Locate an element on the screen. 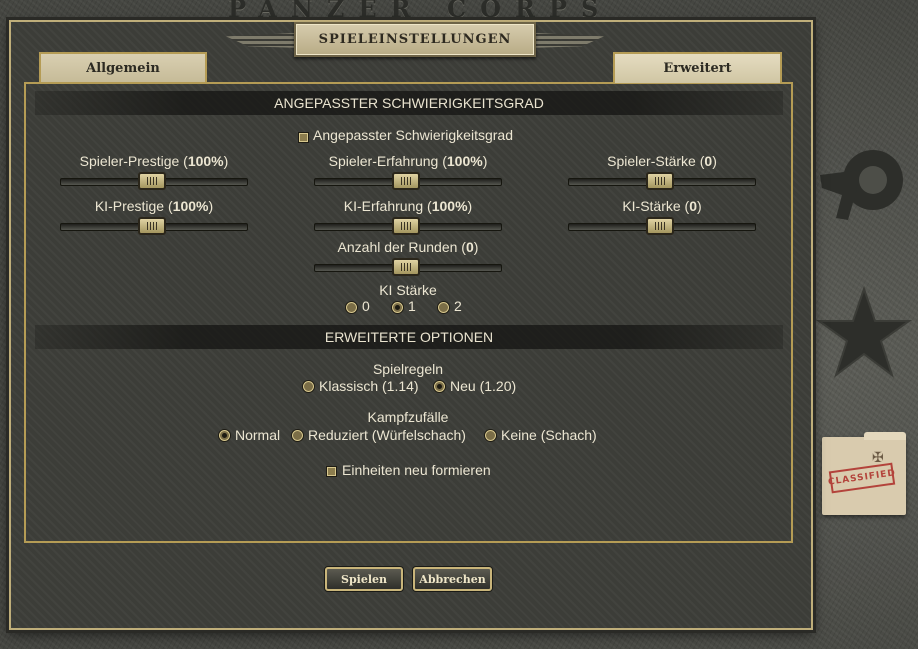 The image size is (918, 649). play-button: Spielen is located at coordinates (364, 579).